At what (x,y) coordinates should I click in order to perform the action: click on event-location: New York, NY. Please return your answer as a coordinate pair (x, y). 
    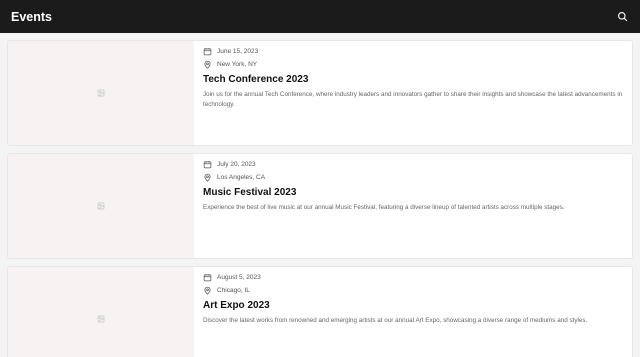
    Looking at the image, I should click on (237, 64).